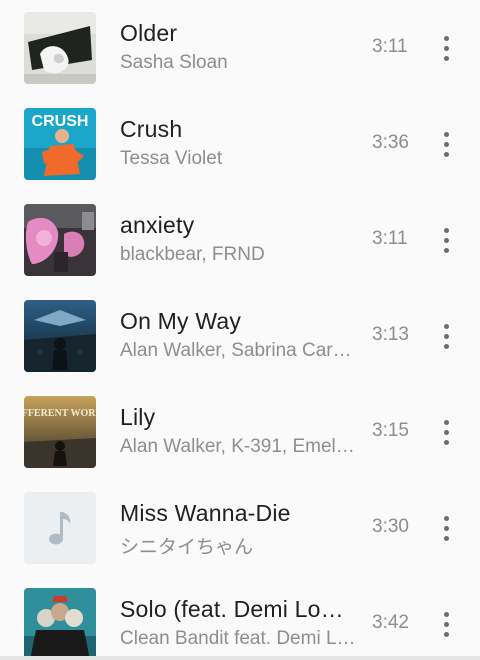  Describe the element at coordinates (240, 144) in the screenshot. I see `song-row: CRUSH Crush Tessa Violet 3:36` at that location.